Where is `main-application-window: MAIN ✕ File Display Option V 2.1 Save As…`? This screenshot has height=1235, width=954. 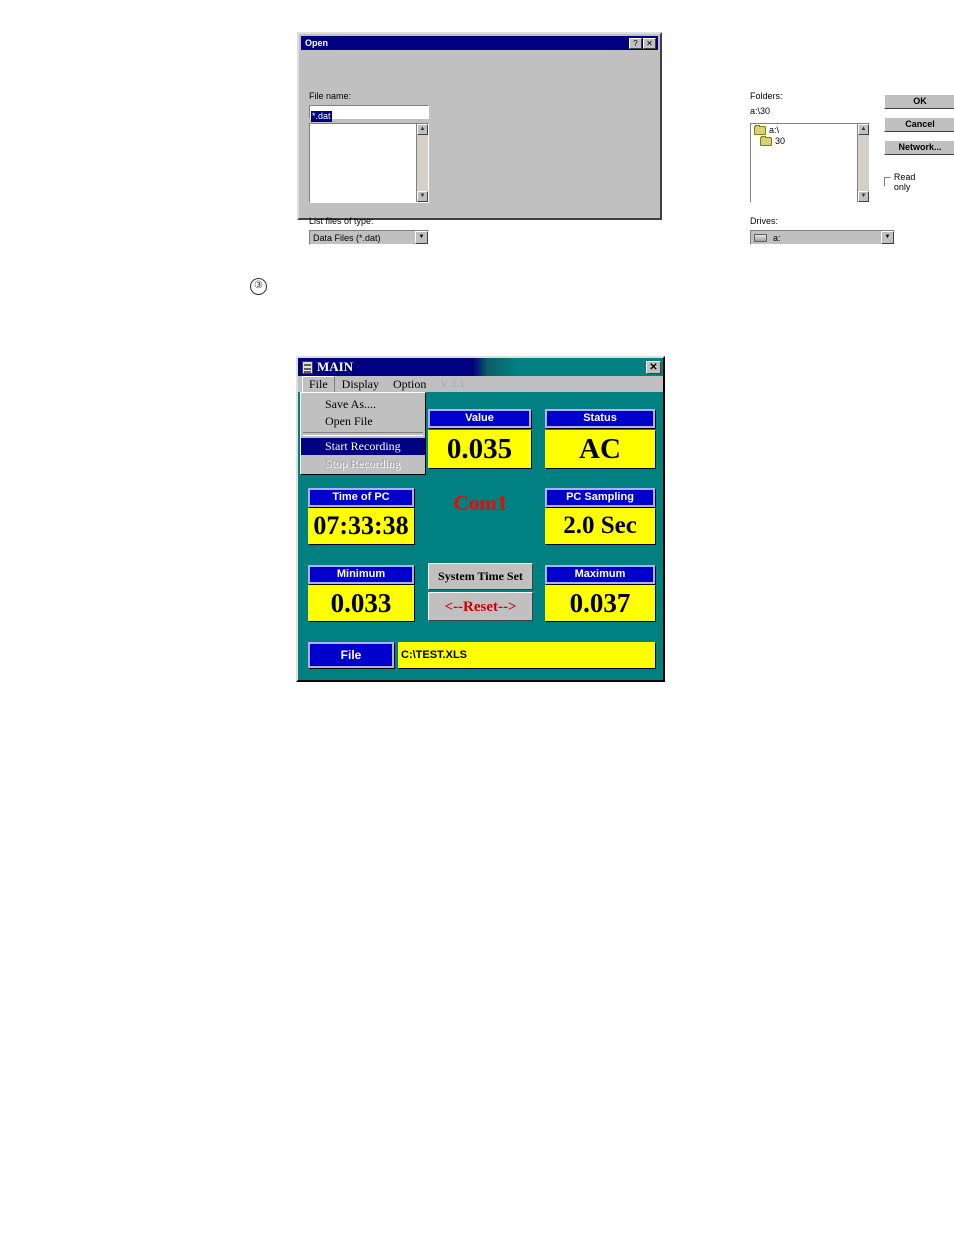
main-application-window: MAIN ✕ File Display Option V 2.1 Save As… is located at coordinates (480, 519).